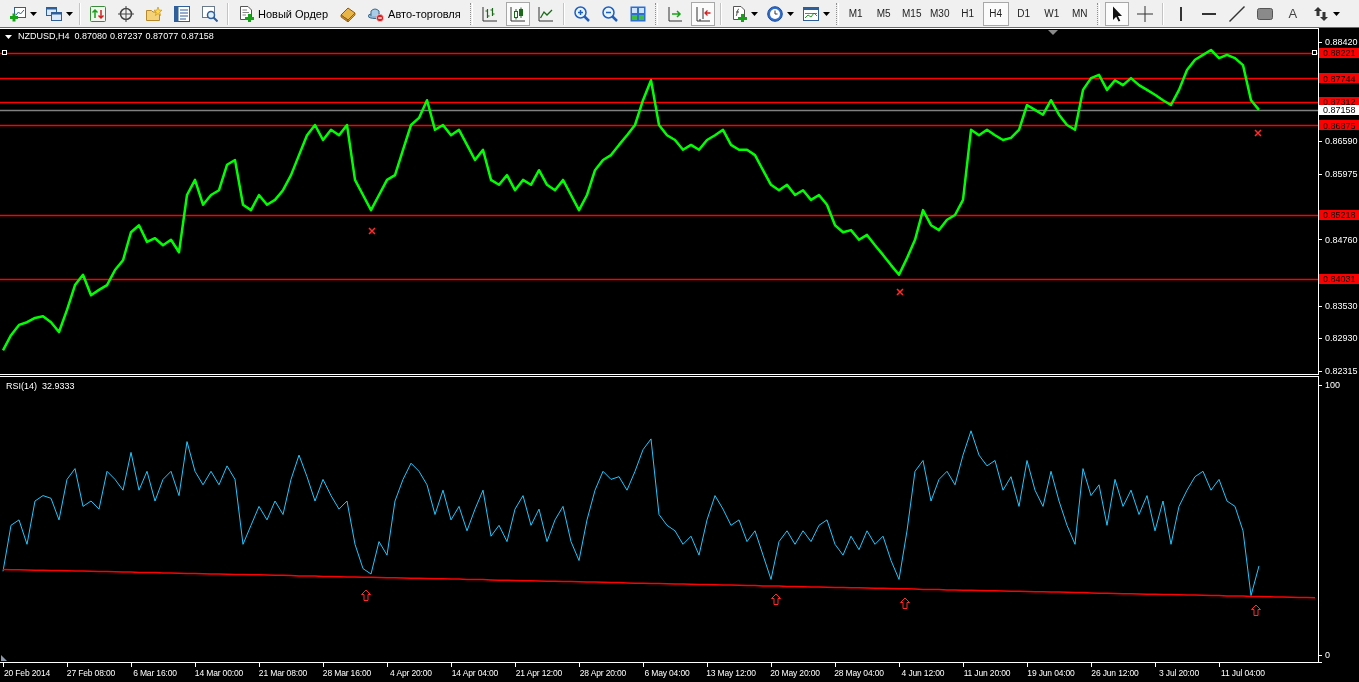  What do you see at coordinates (1341, 338) in the screenshot?
I see `price-label: 0.82930` at bounding box center [1341, 338].